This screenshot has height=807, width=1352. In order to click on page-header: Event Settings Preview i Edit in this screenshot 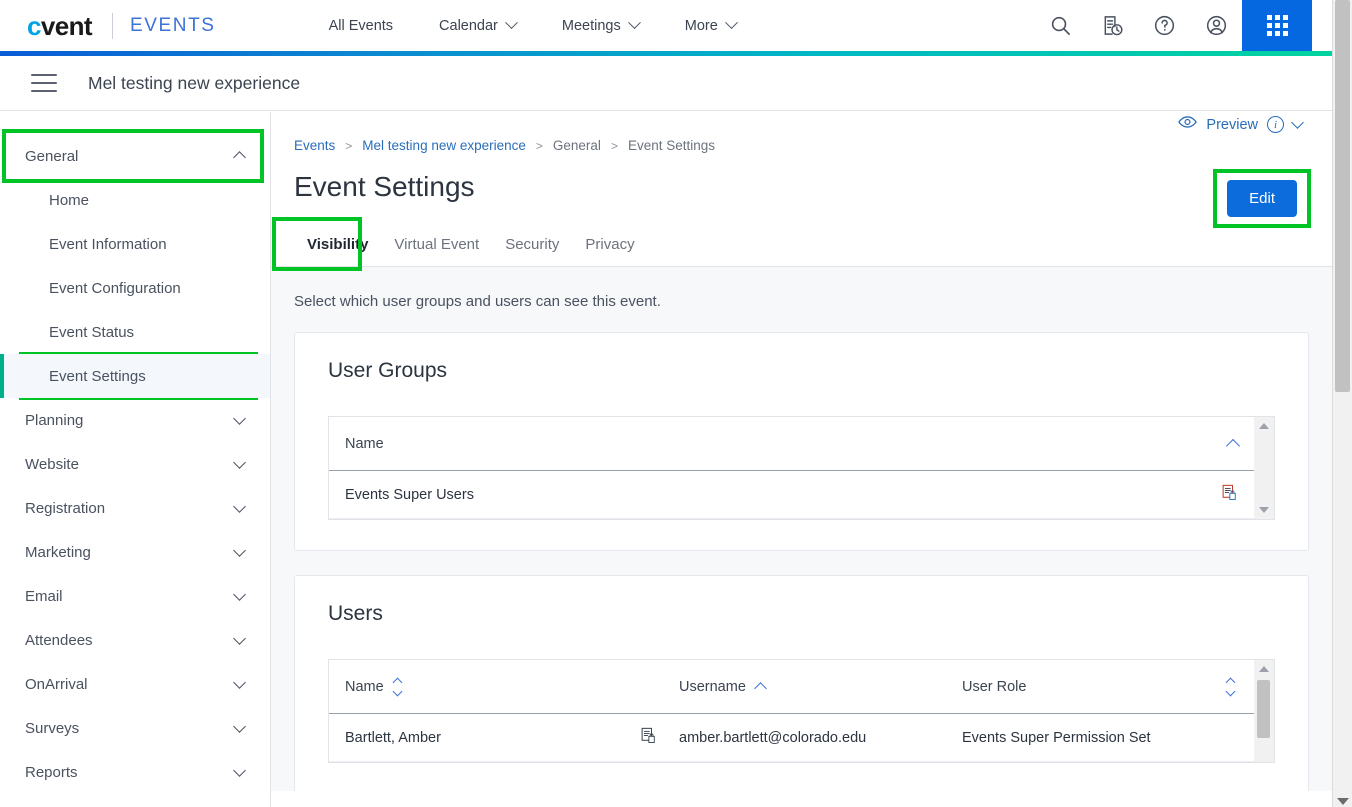, I will do `click(801, 171)`.